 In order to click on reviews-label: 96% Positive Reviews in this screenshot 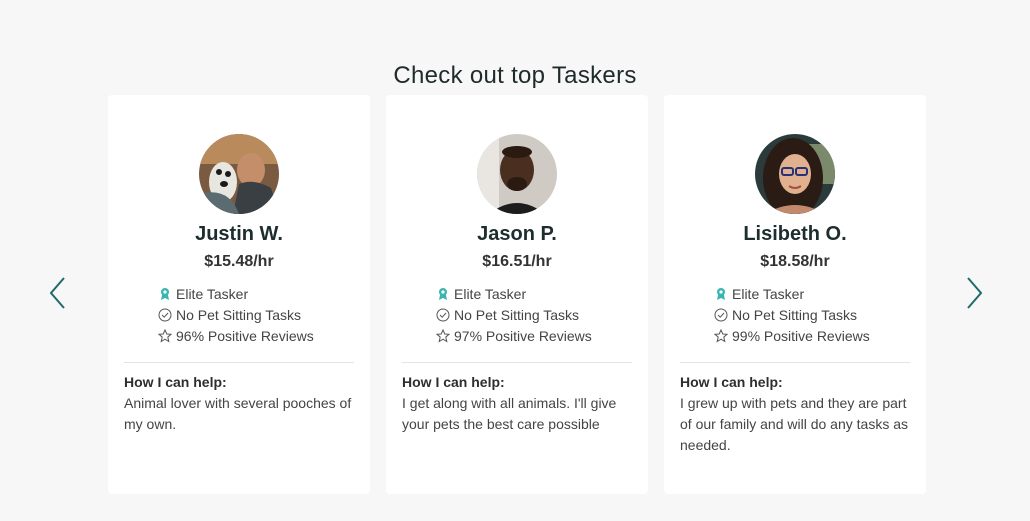, I will do `click(245, 335)`.